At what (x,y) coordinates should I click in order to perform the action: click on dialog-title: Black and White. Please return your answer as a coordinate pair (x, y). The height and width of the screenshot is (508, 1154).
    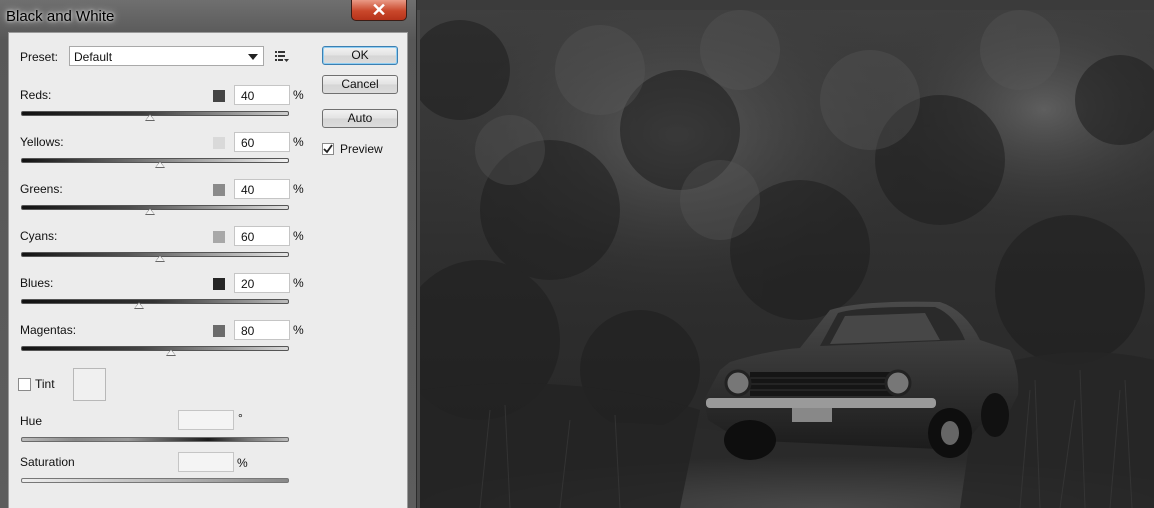
    Looking at the image, I should click on (60, 16).